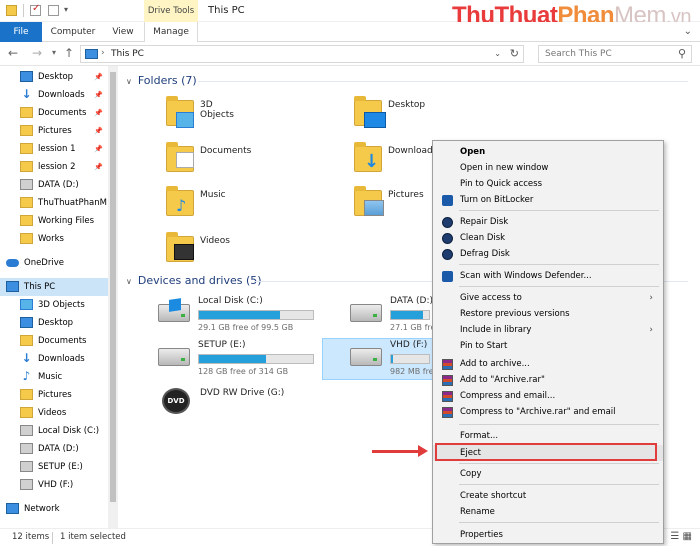  I want to click on menu-item-create-shortcut: Create shortcut, so click(548, 496).